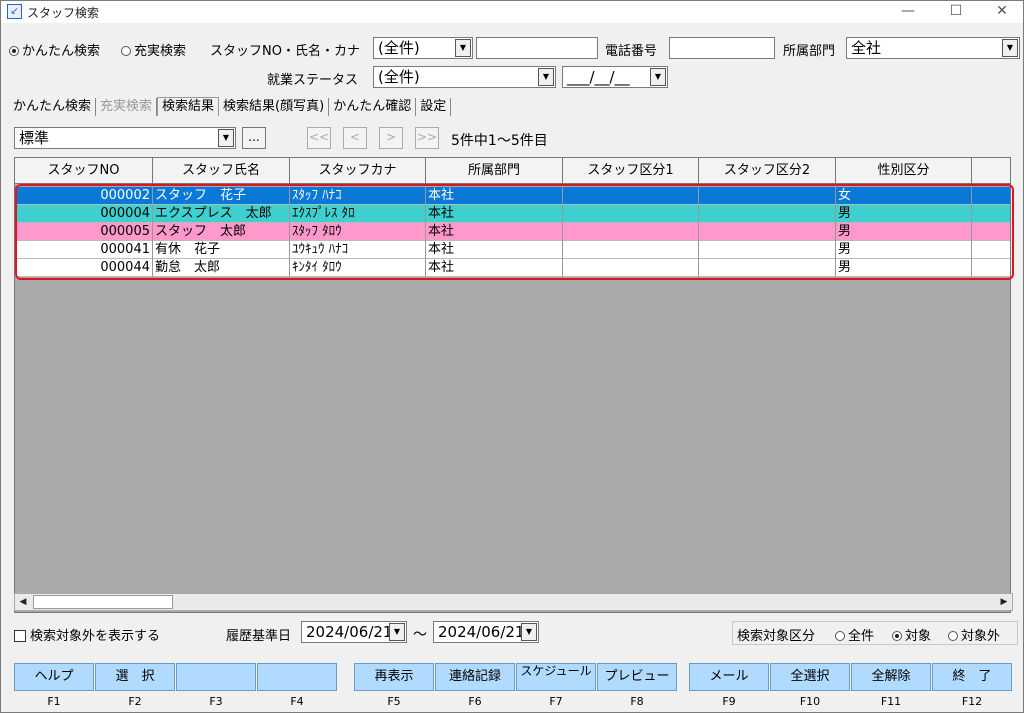 The width and height of the screenshot is (1024, 713). I want to click on tab-strip: かんたん検索 充実検索 検索結果 検索結果(顔写真) かんたん確認 設定, so click(230, 107).